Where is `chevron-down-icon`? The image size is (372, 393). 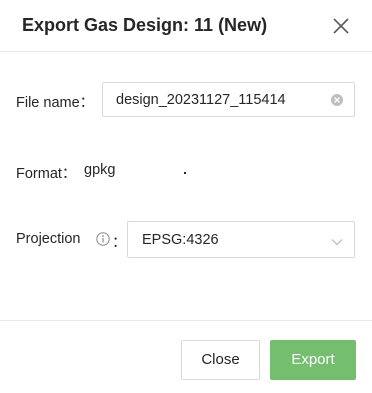 chevron-down-icon is located at coordinates (337, 240).